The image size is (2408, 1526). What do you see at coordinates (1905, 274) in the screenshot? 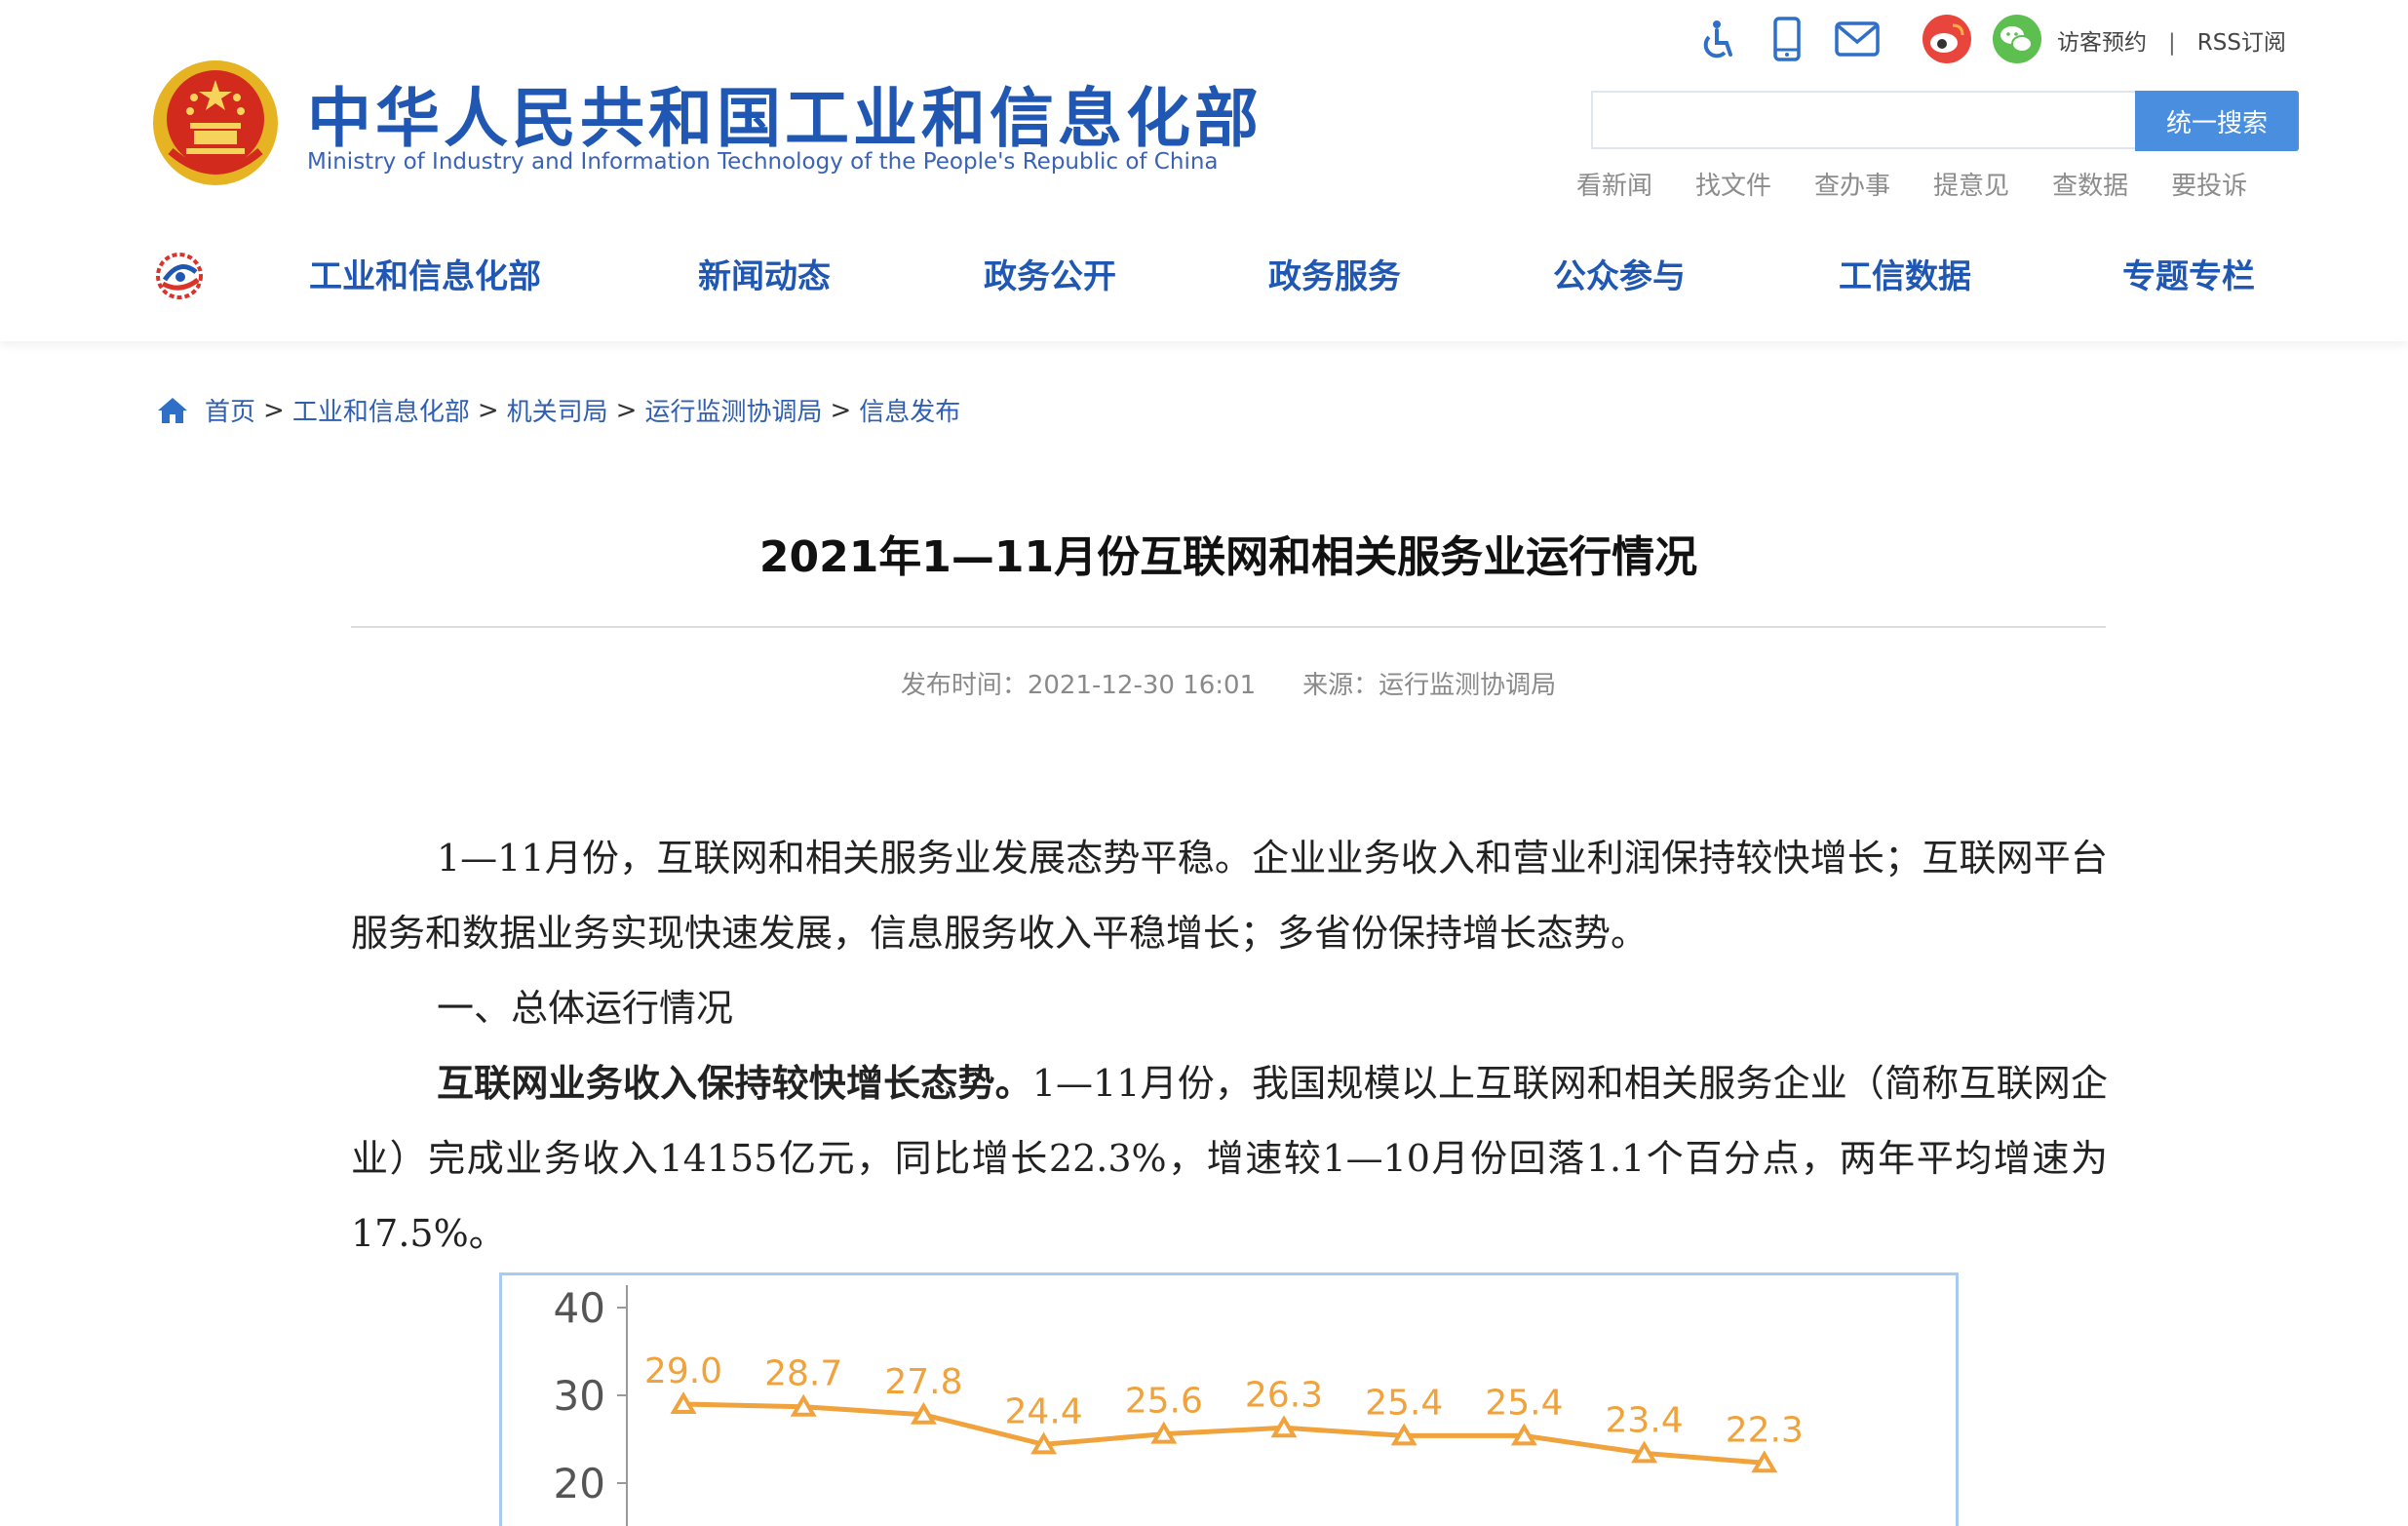
I see `nav-item-data: 工信数据` at bounding box center [1905, 274].